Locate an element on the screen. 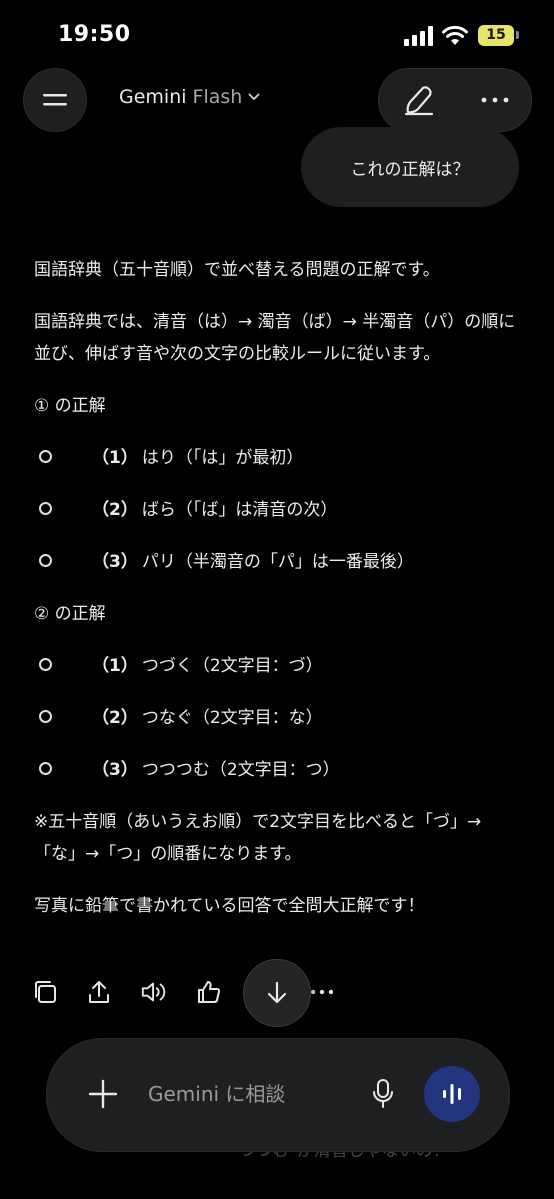  item-text: つなぐ（2文字目：な） is located at coordinates (232, 718).